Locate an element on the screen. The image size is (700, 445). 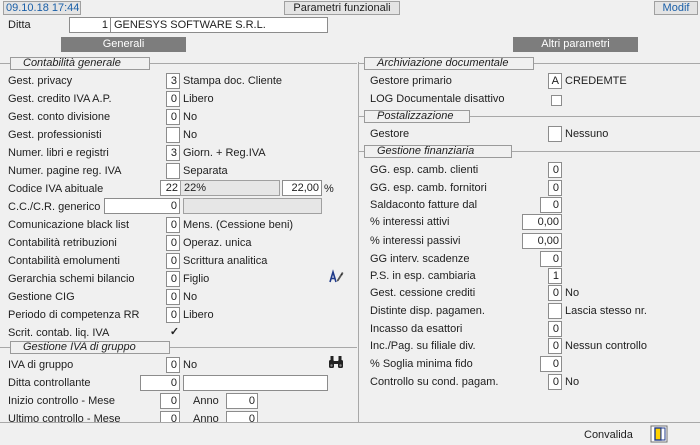
conto-divisione-desc: No is located at coordinates (190, 117).